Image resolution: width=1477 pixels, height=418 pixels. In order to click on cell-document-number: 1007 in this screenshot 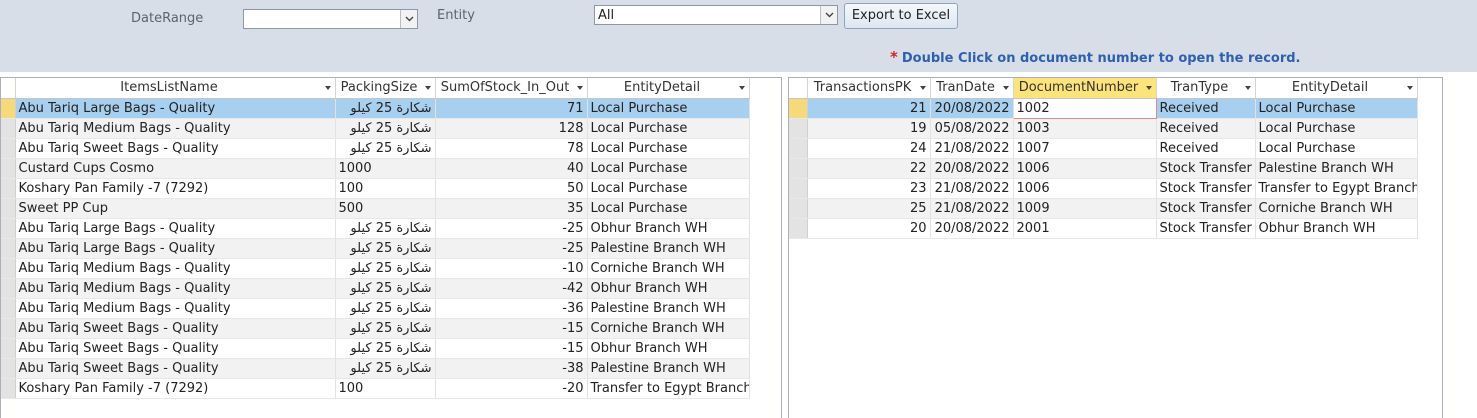, I will do `click(1085, 148)`.